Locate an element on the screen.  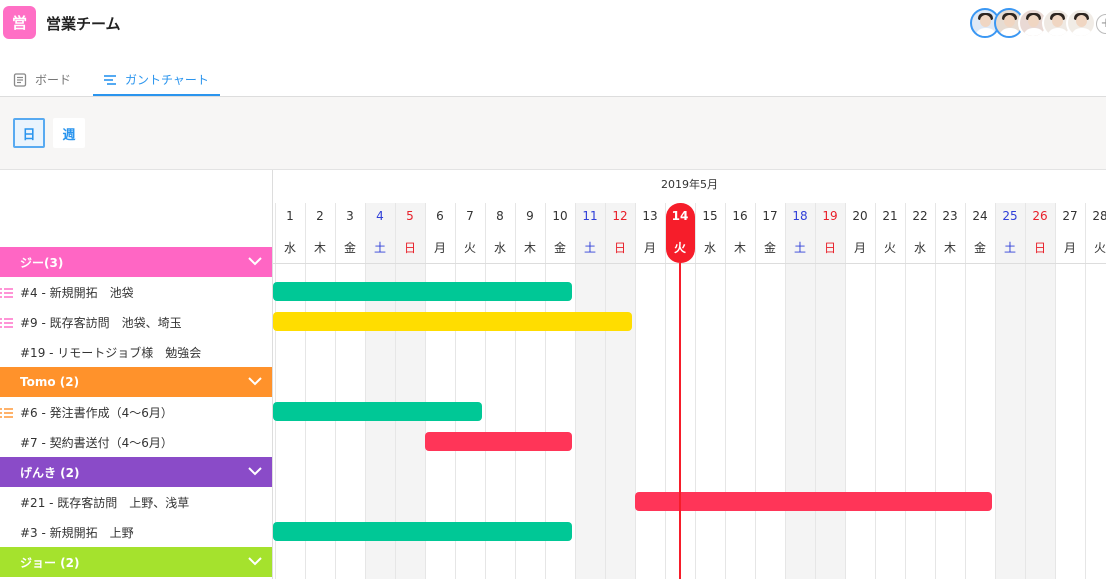
tab-gantt-label: ガントチャート is located at coordinates (167, 80).